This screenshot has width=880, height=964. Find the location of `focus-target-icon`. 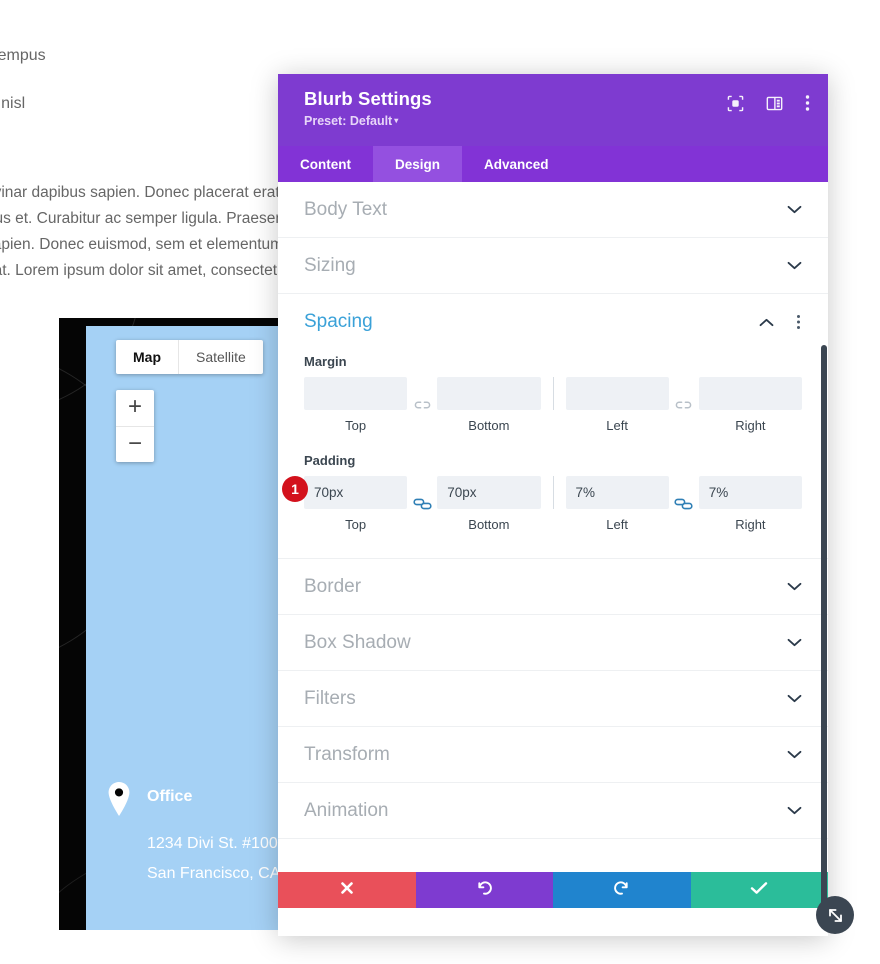

focus-target-icon is located at coordinates (735, 103).